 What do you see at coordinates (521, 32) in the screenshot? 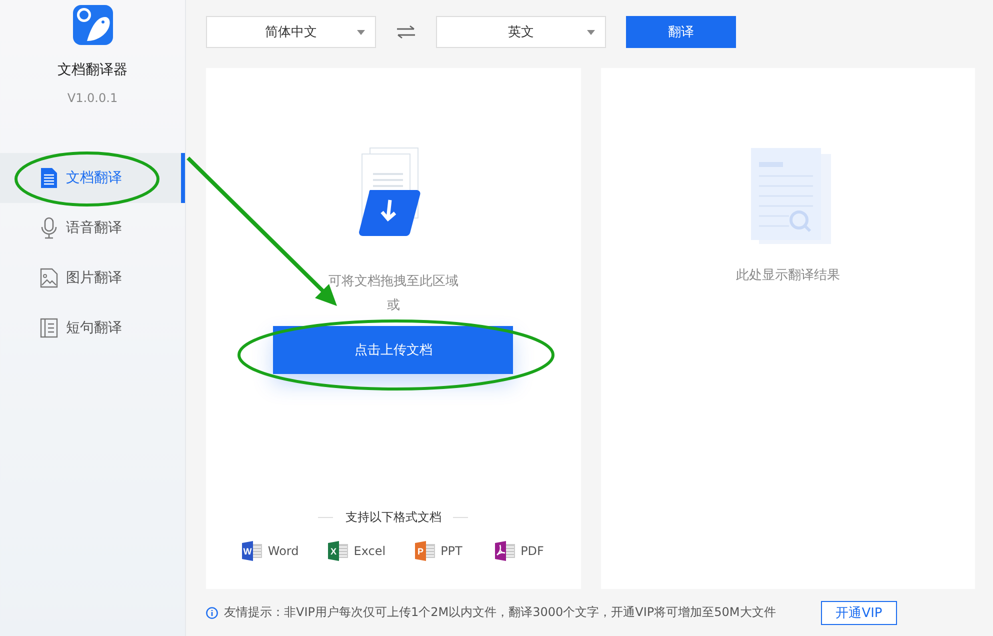
I see `target-language-dropdown: 英文` at bounding box center [521, 32].